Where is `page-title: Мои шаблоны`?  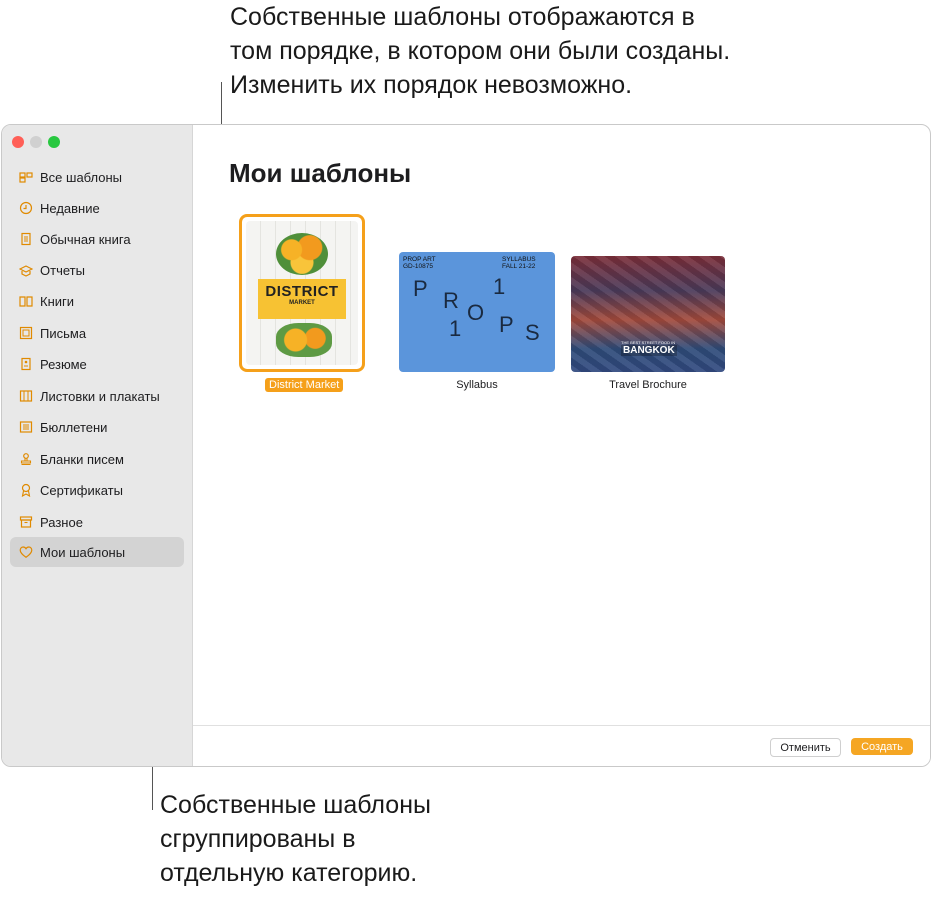 page-title: Мои шаблоны is located at coordinates (320, 173).